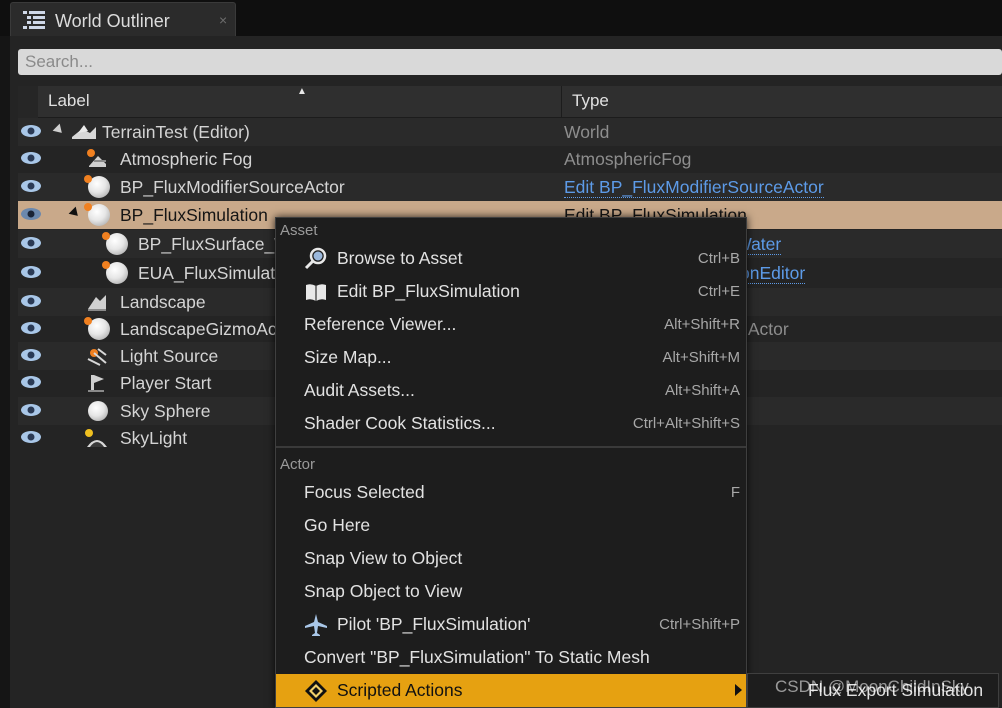  What do you see at coordinates (587, 132) in the screenshot?
I see `row-type: World` at bounding box center [587, 132].